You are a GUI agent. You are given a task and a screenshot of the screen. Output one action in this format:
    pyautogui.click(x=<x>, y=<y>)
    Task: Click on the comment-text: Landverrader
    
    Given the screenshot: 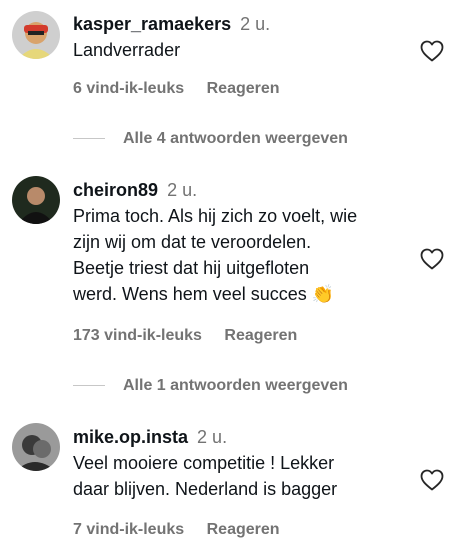 What is the action you would take?
    pyautogui.click(x=127, y=50)
    